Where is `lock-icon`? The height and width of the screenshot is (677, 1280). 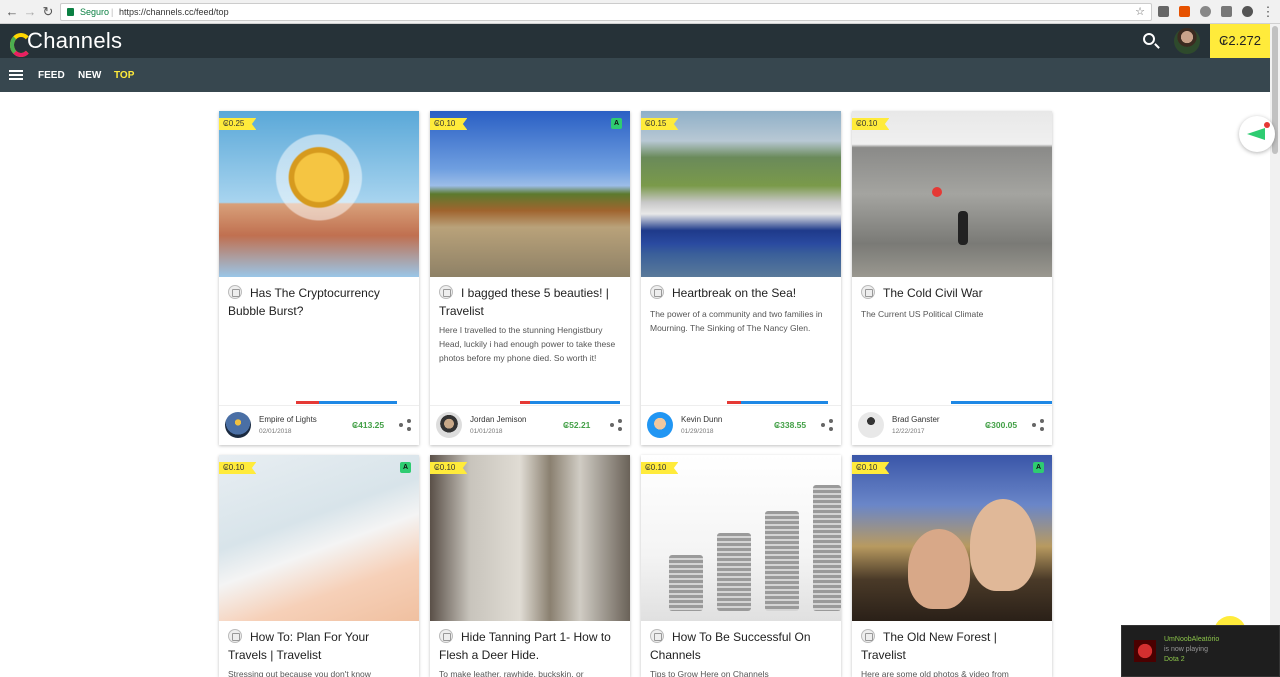 lock-icon is located at coordinates (70, 12).